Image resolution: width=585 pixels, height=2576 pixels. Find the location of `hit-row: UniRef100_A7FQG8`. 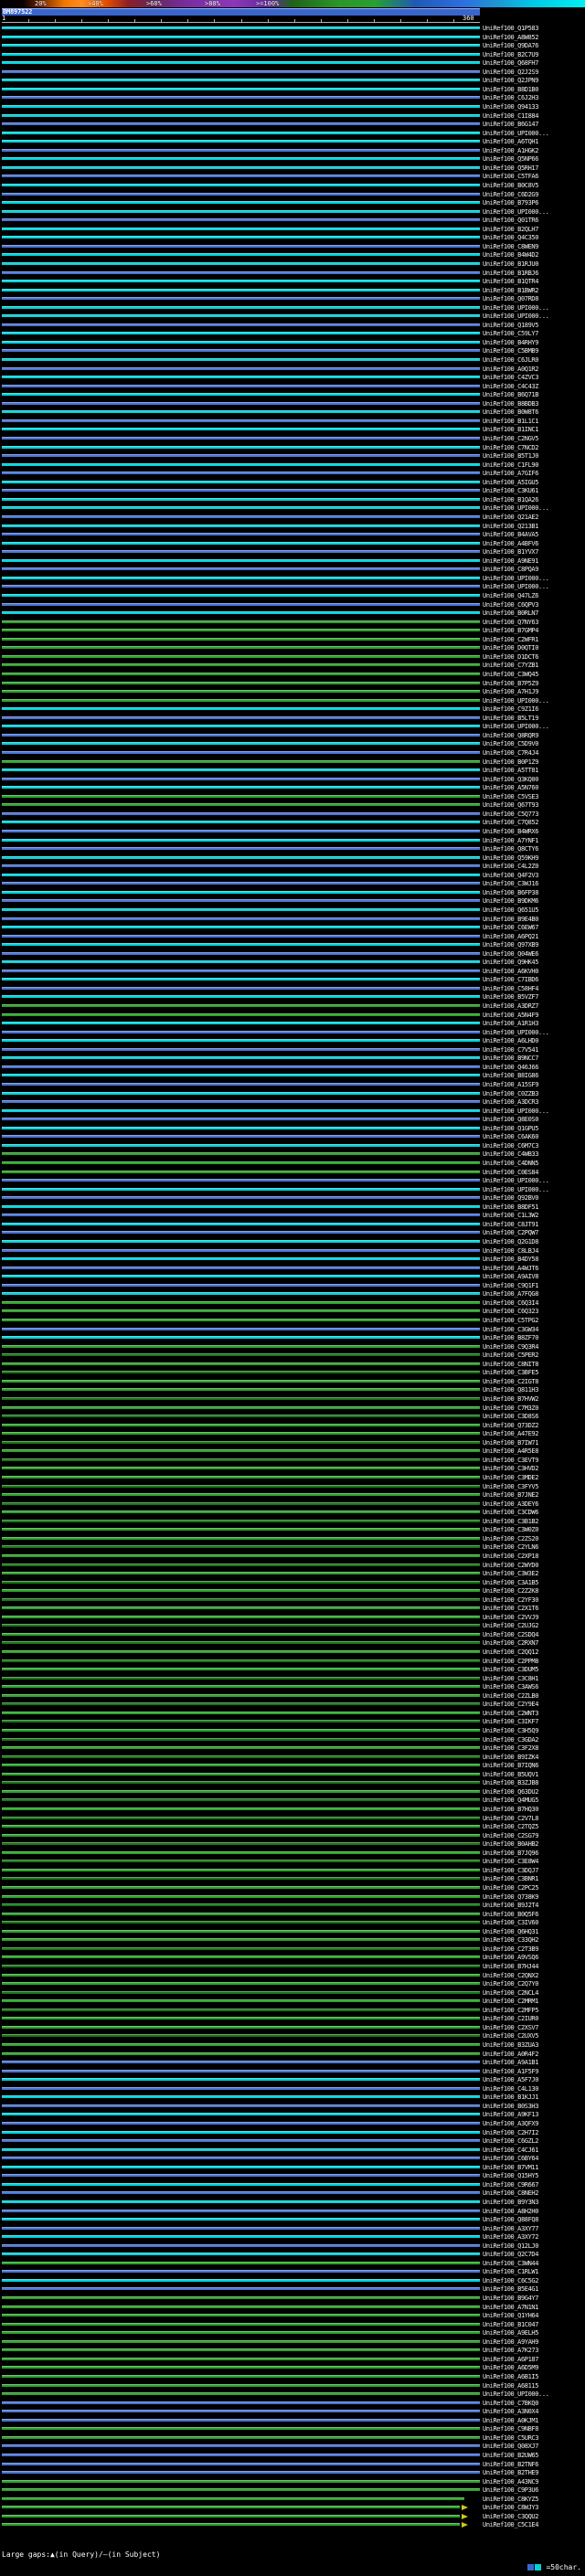

hit-row: UniRef100_A7FQG8 is located at coordinates (293, 1294).